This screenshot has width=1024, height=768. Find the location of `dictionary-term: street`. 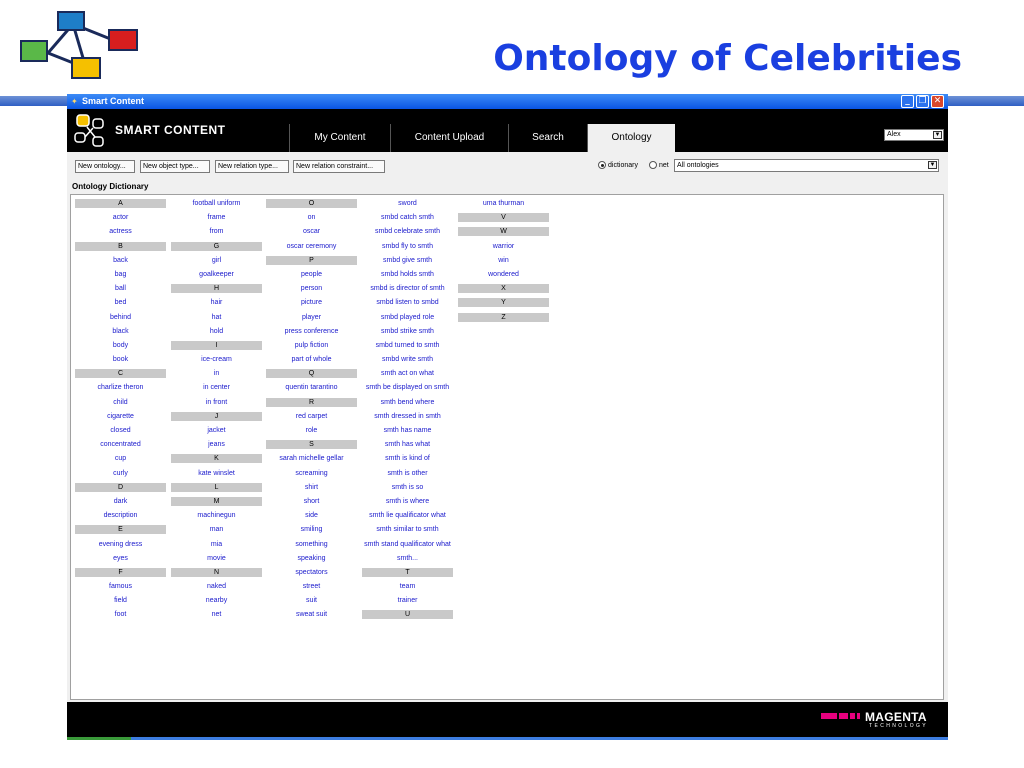

dictionary-term: street is located at coordinates (311, 587).